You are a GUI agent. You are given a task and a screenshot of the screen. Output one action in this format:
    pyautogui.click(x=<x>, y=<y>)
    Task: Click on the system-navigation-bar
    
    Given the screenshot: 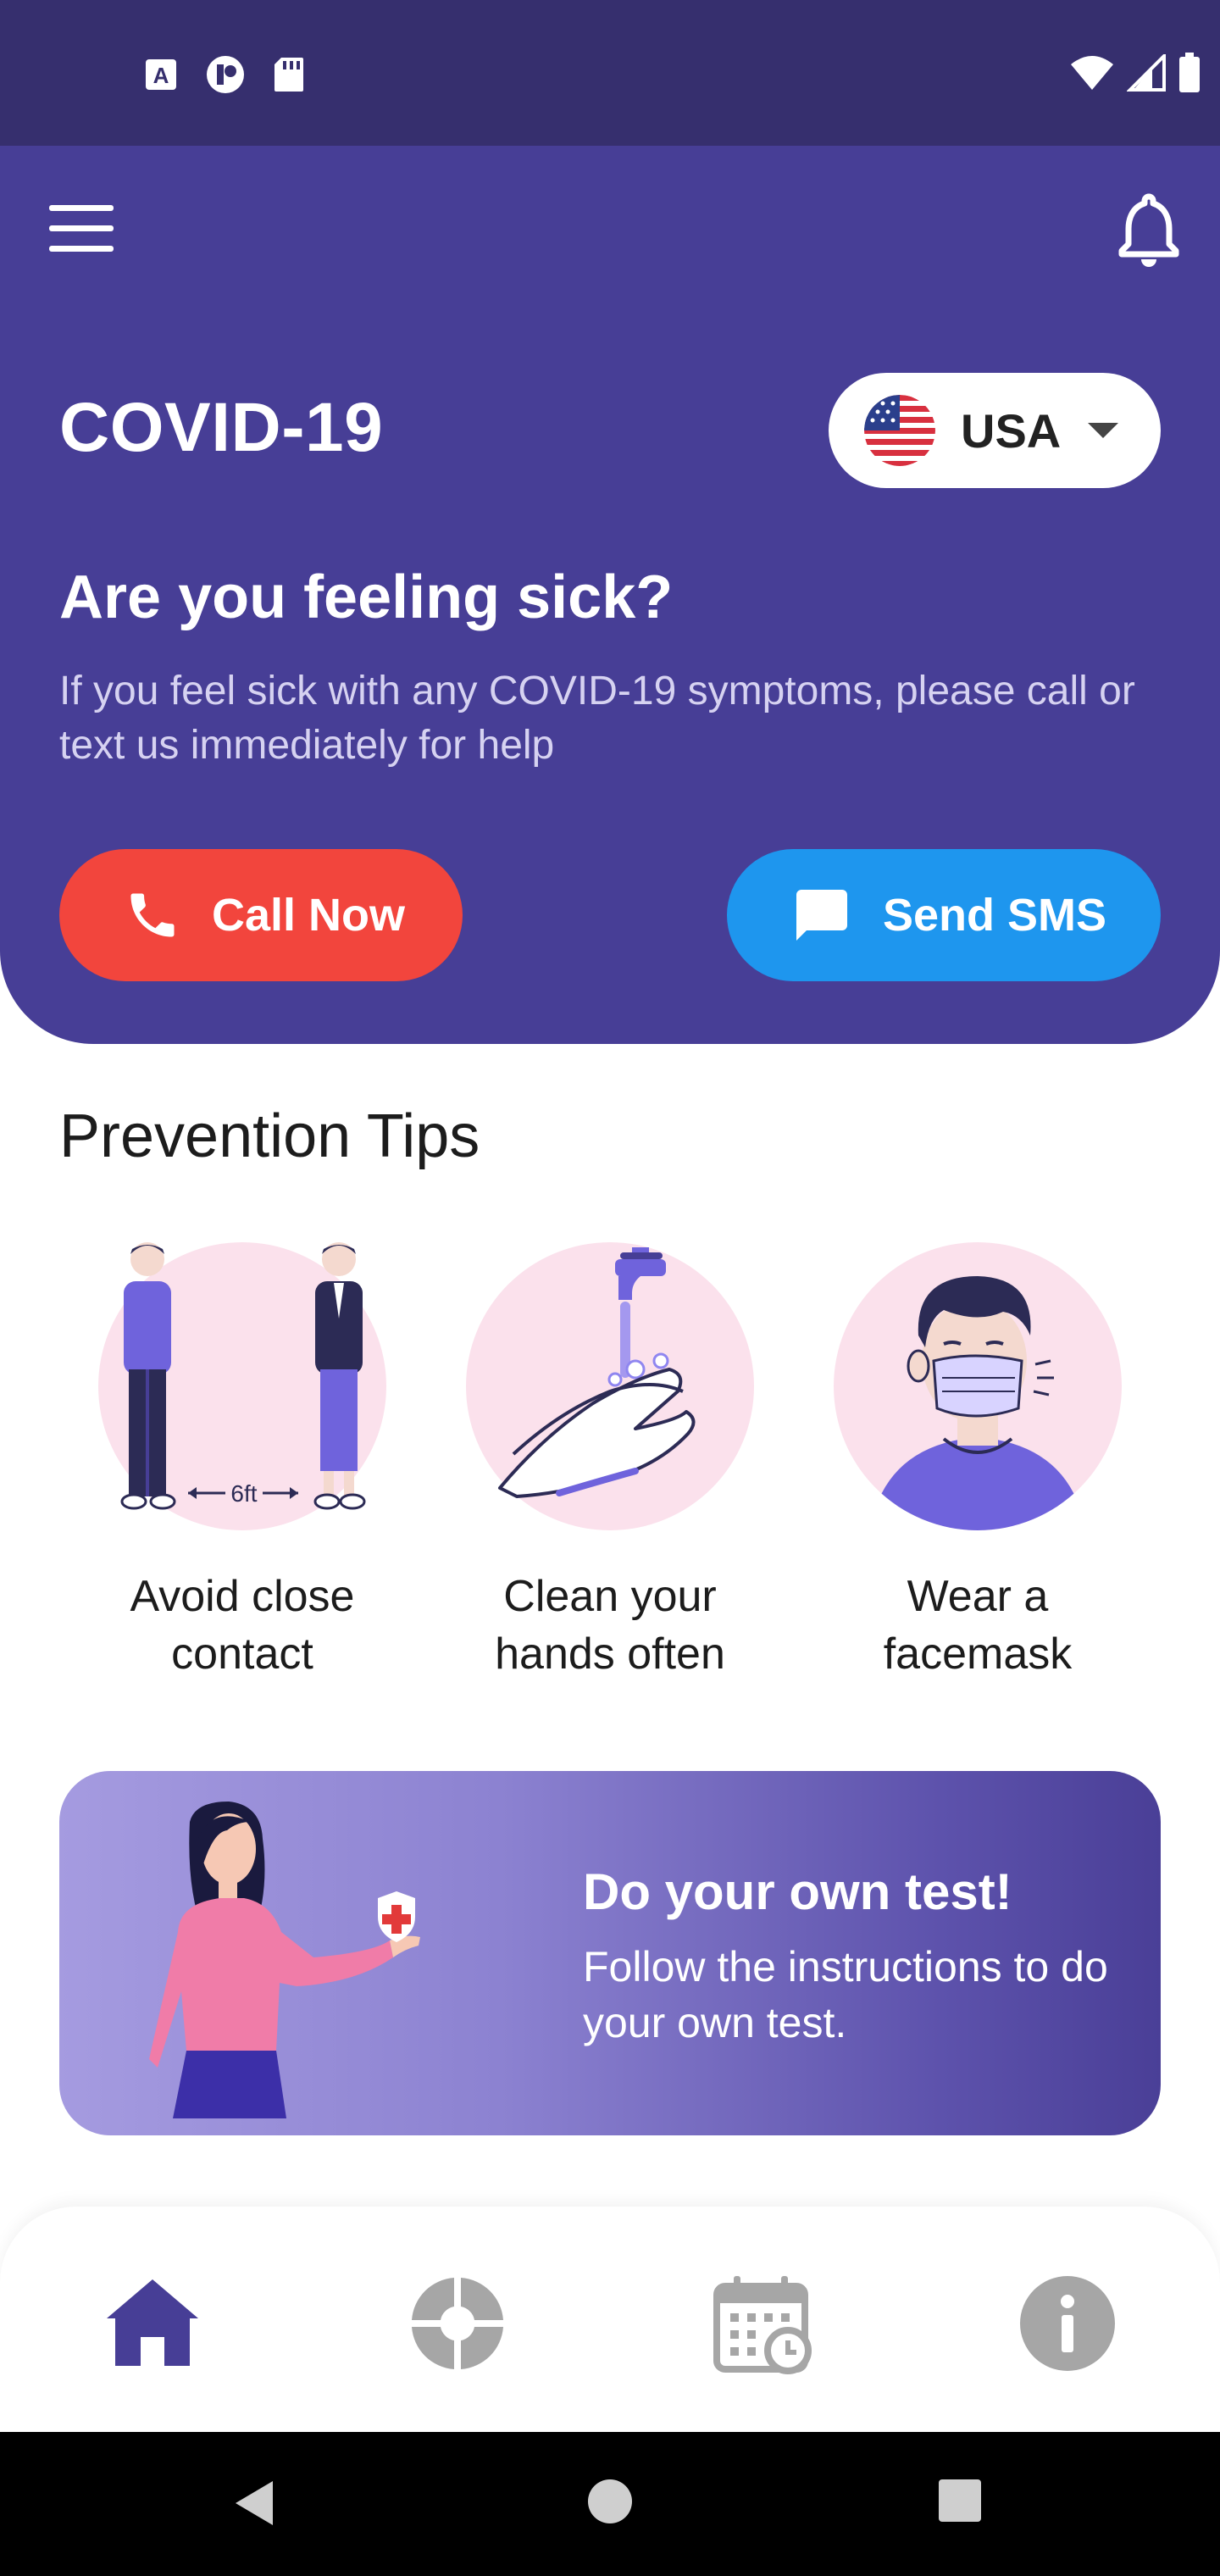 What is the action you would take?
    pyautogui.click(x=610, y=2504)
    